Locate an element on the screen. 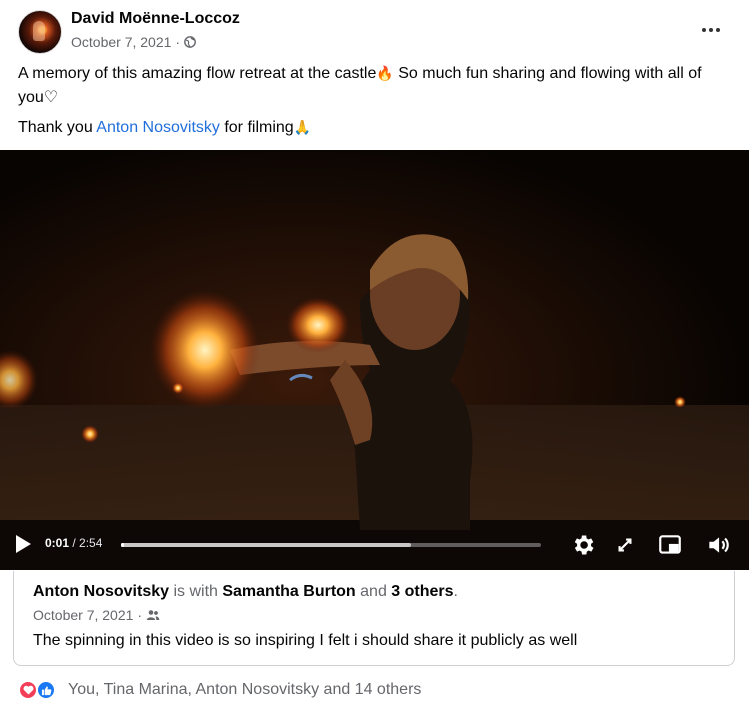 This screenshot has width=749, height=714. more-options-button is located at coordinates (711, 30).